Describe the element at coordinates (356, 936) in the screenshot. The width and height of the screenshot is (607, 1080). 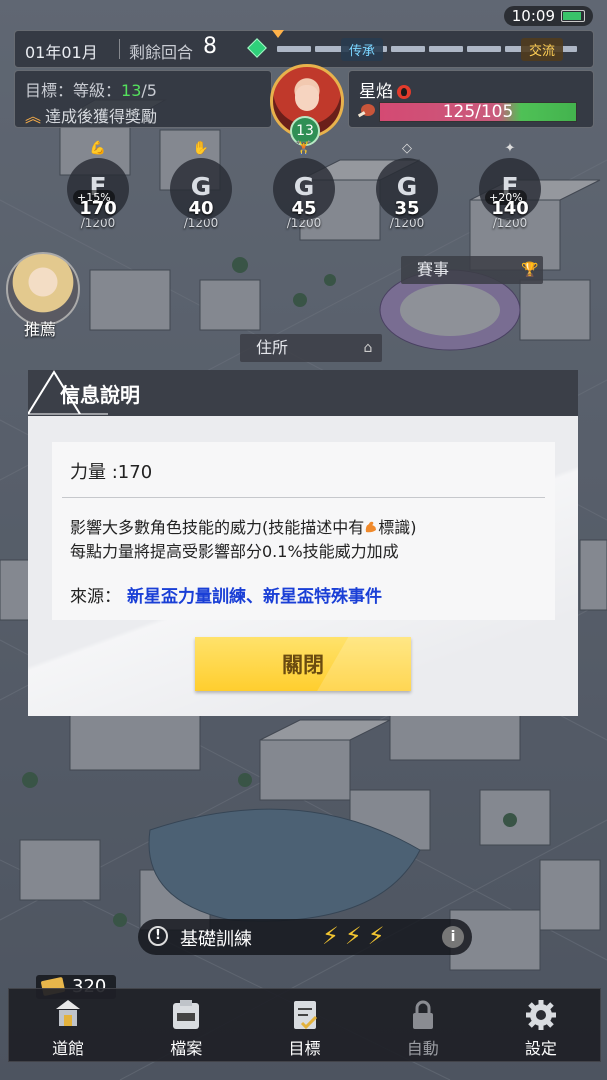
I see `lightning-icon: ⚡⚡⚡` at that location.